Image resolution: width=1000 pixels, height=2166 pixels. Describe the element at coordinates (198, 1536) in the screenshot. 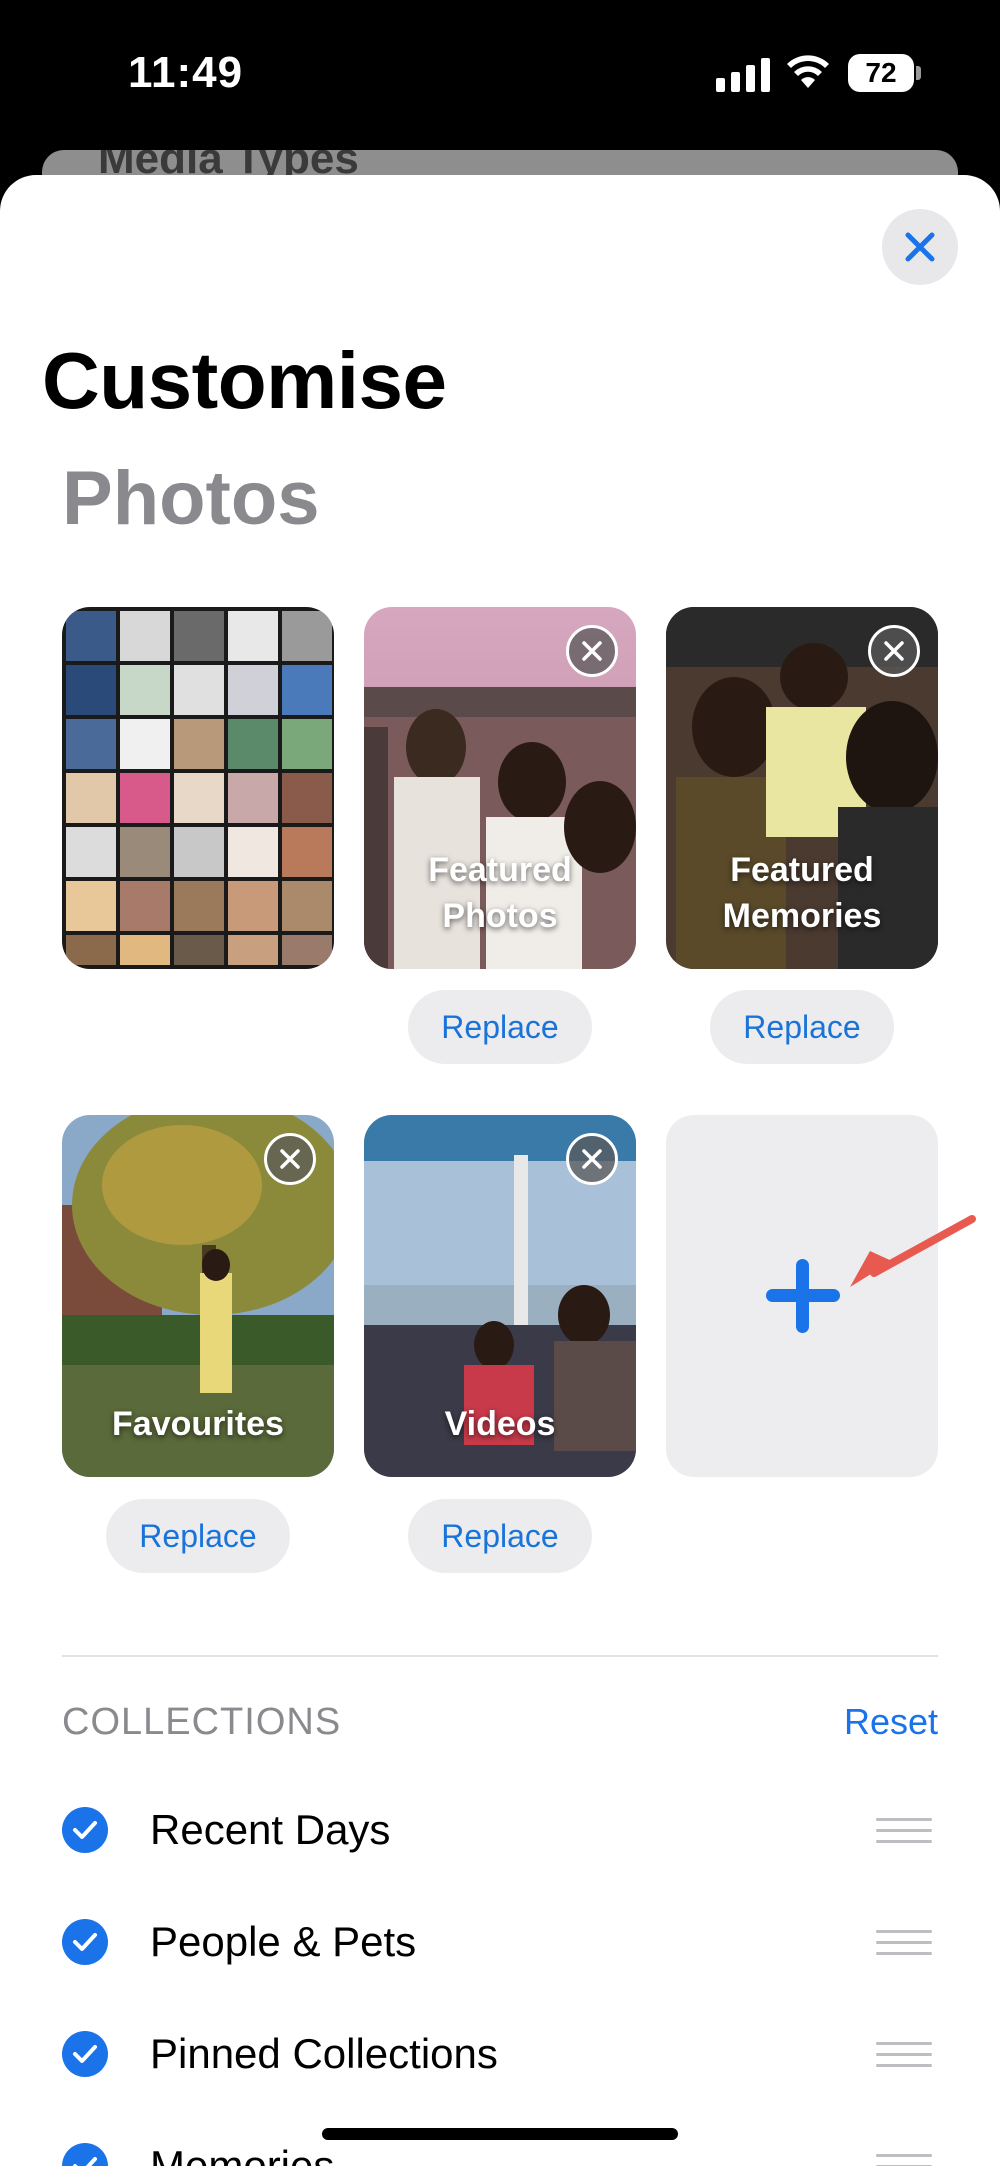

I see `replace-favourites-button: Replace` at that location.